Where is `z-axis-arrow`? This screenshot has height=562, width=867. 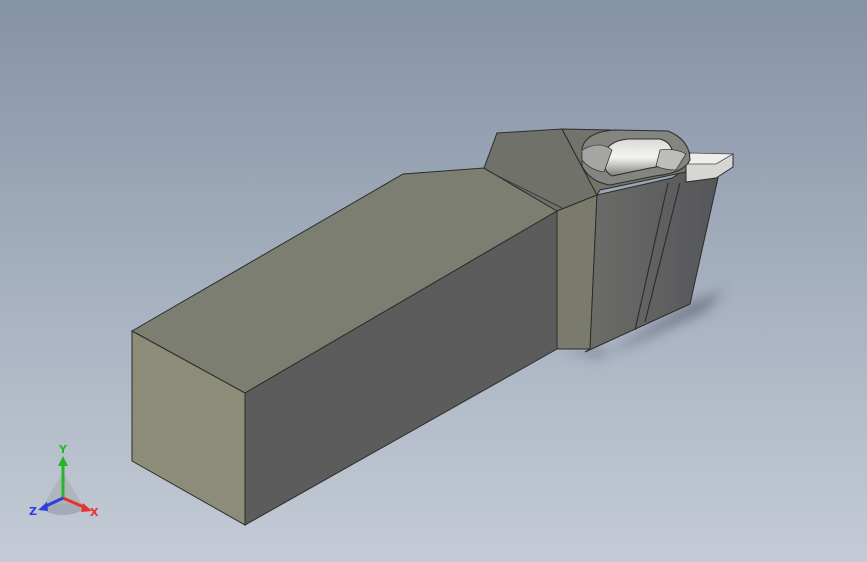
z-axis-arrow is located at coordinates (43, 506).